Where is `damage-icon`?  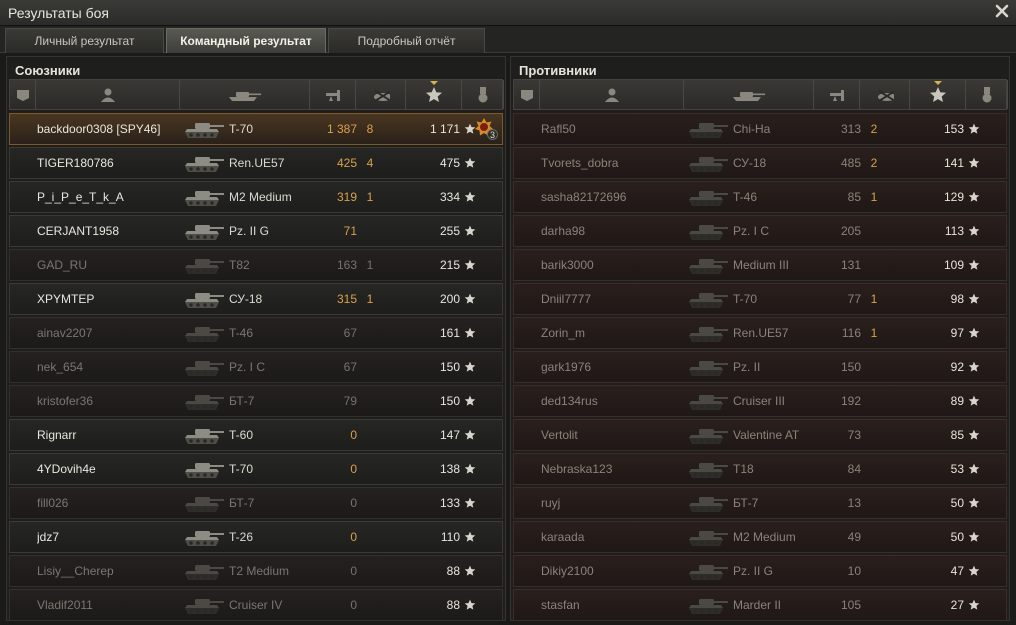 damage-icon is located at coordinates (332, 95).